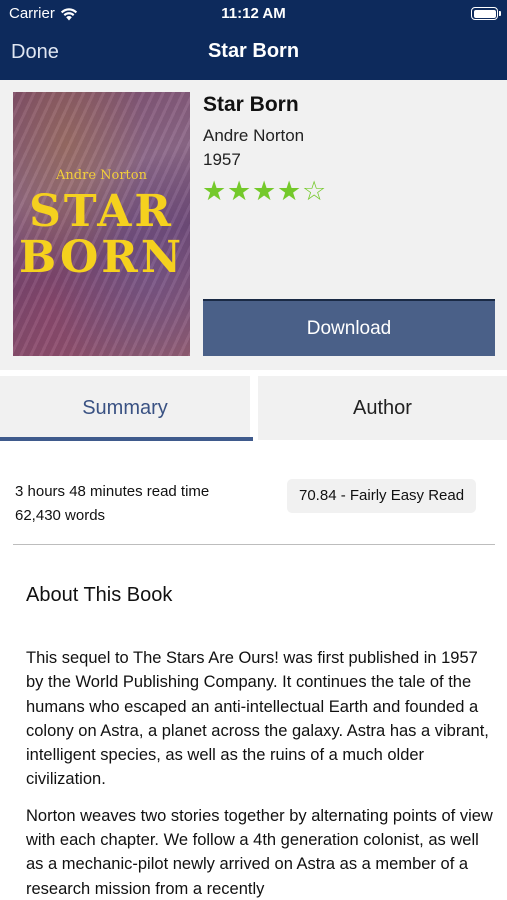 The image size is (507, 900). What do you see at coordinates (349, 327) in the screenshot?
I see `download-button: Download` at bounding box center [349, 327].